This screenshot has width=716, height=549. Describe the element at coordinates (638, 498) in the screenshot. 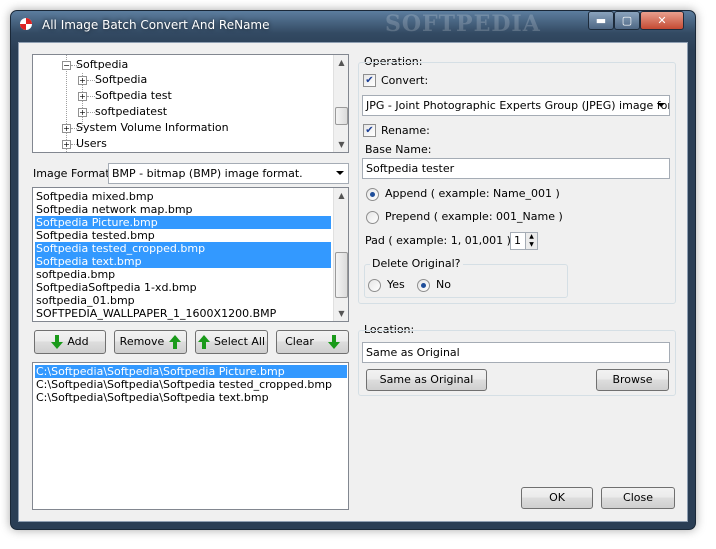

I see `close-button: Close` at that location.